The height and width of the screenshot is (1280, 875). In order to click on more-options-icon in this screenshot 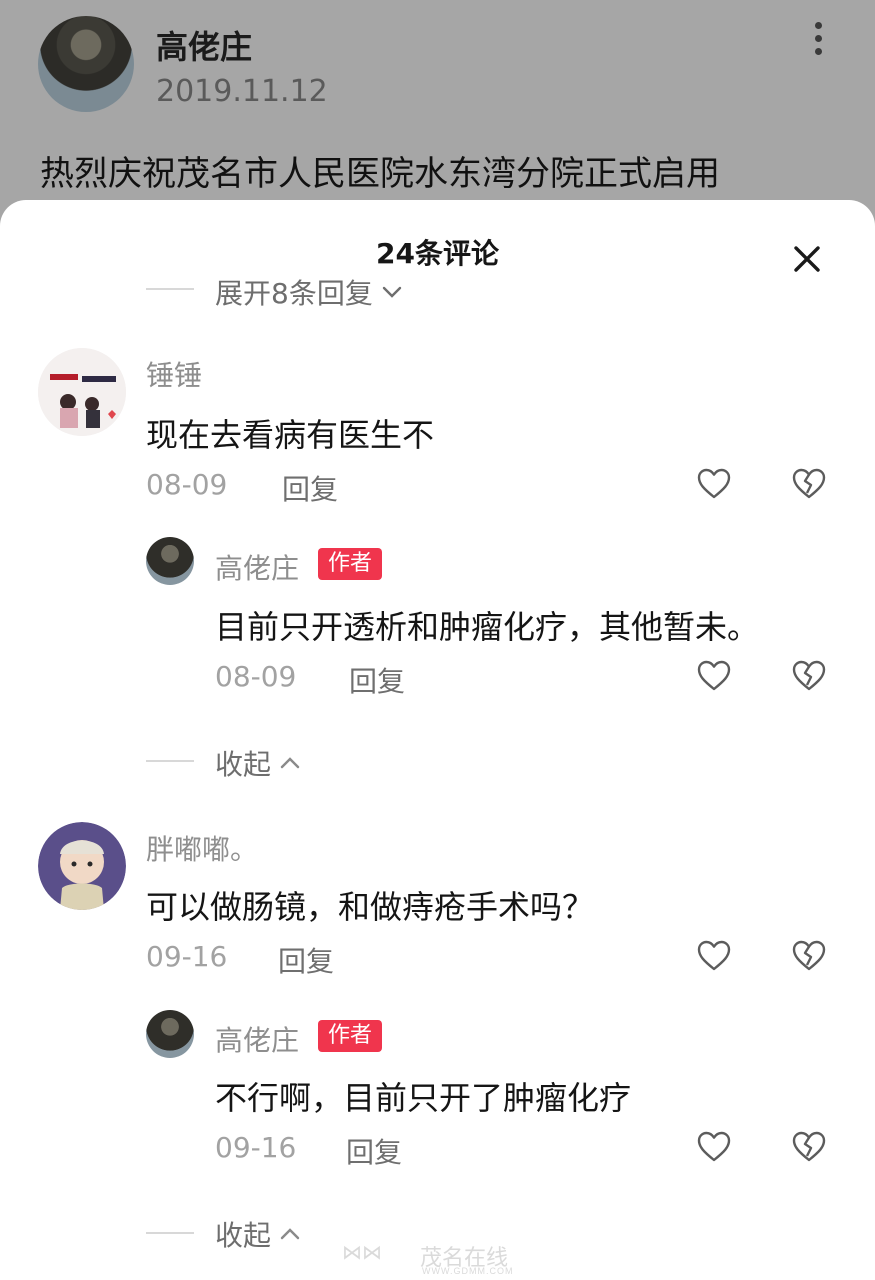, I will do `click(818, 42)`.